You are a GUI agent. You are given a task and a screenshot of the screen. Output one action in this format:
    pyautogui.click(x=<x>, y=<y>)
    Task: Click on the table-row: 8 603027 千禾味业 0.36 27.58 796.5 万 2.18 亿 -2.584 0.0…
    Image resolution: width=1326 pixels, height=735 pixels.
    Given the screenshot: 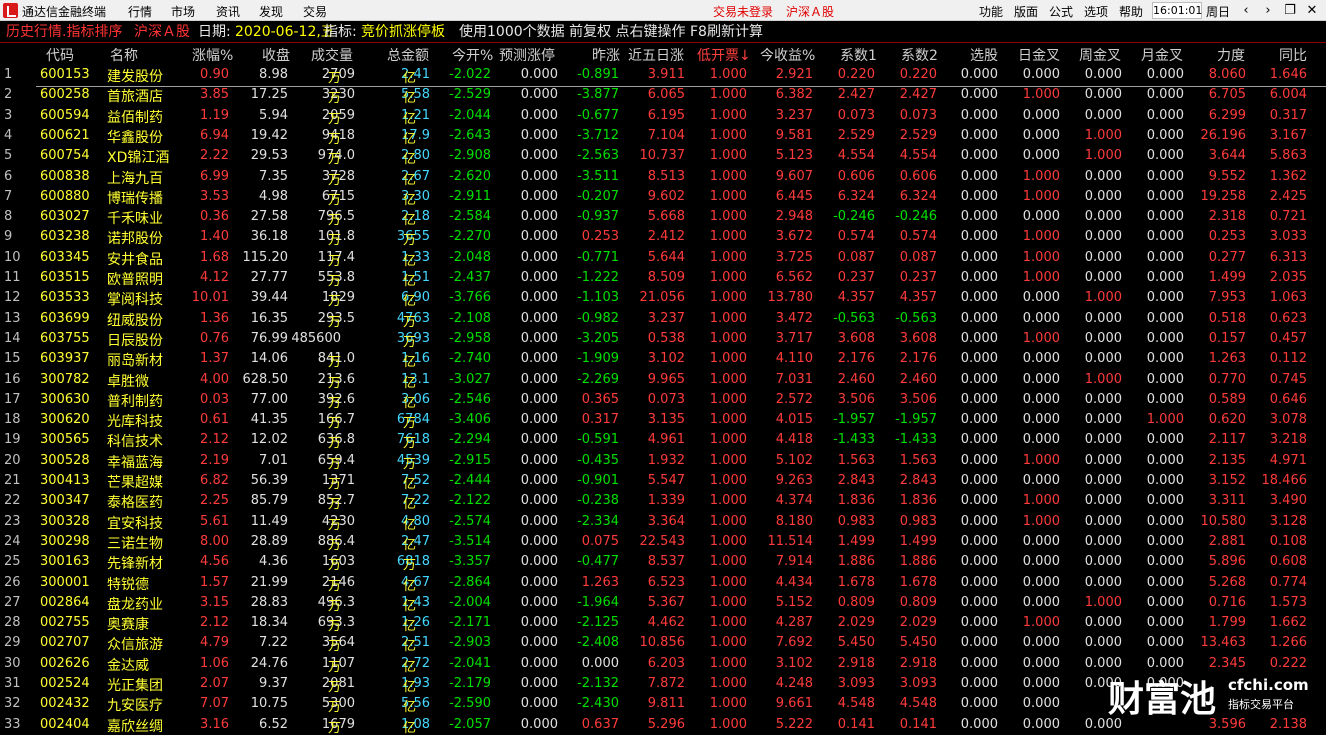 What is the action you would take?
    pyautogui.click(x=663, y=217)
    